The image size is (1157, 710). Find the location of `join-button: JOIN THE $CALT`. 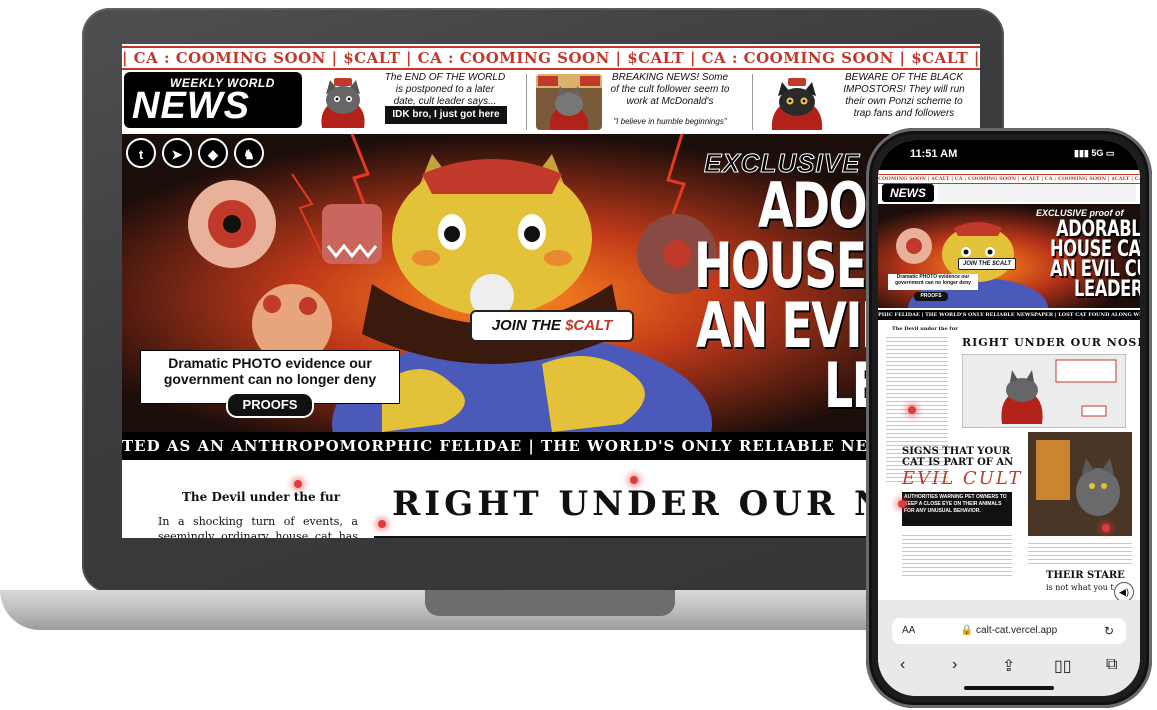

join-button: JOIN THE $CALT is located at coordinates (552, 326).